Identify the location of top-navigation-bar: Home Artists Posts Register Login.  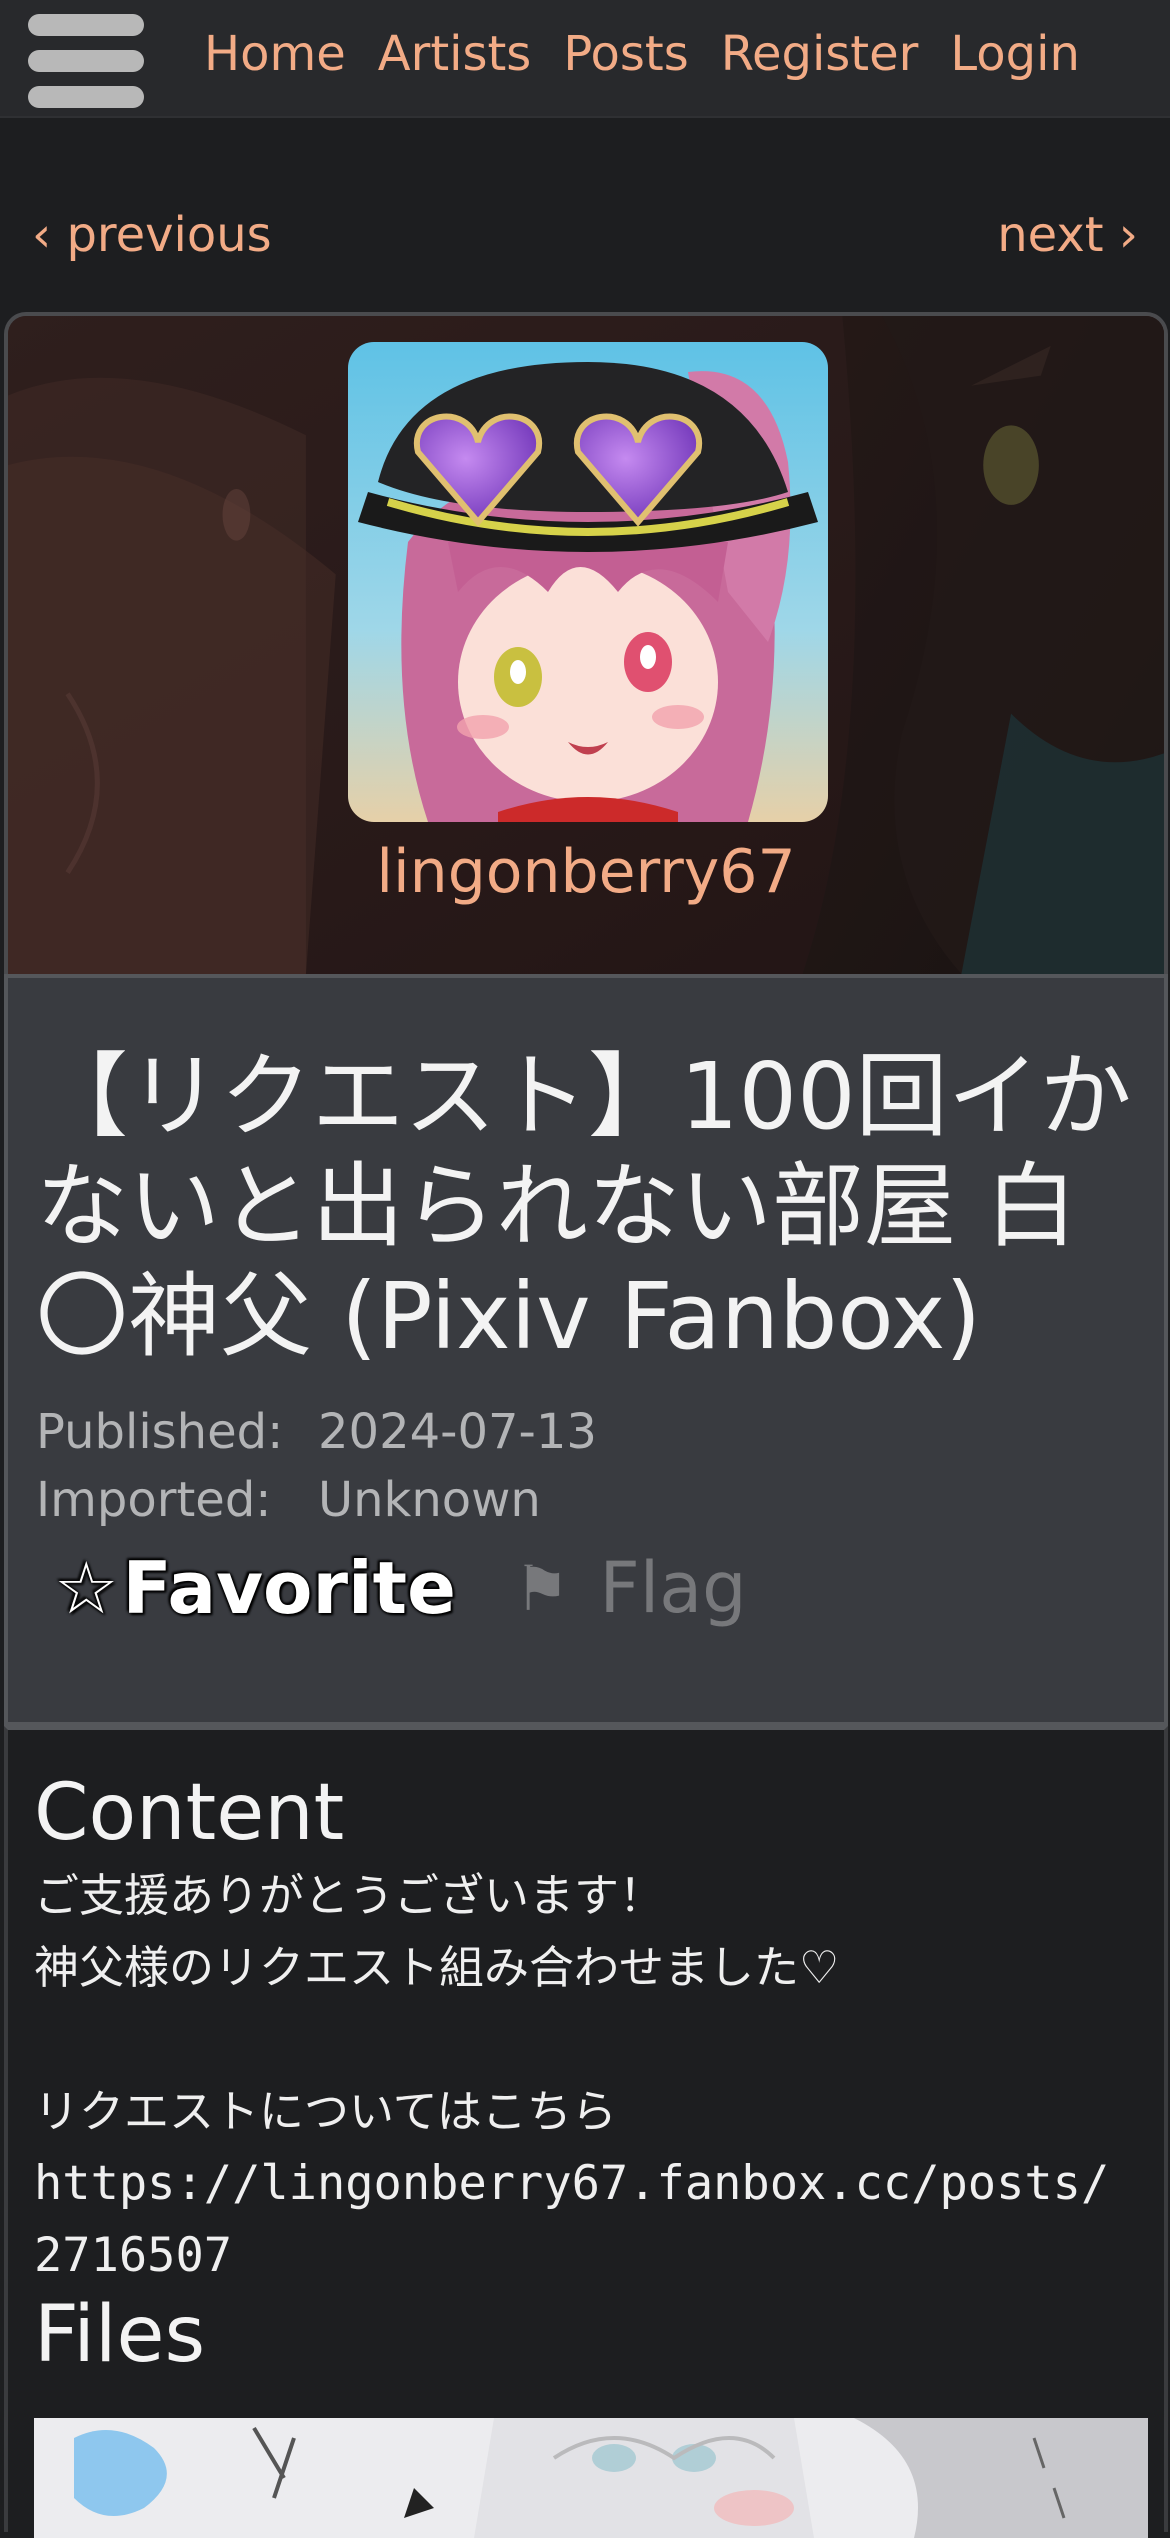
(585, 59).